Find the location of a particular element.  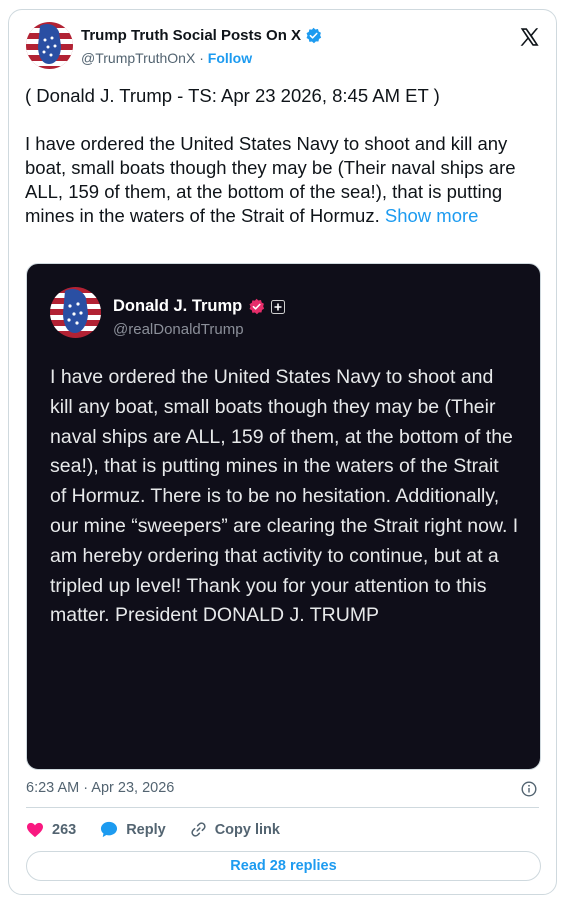

divider is located at coordinates (282, 807).